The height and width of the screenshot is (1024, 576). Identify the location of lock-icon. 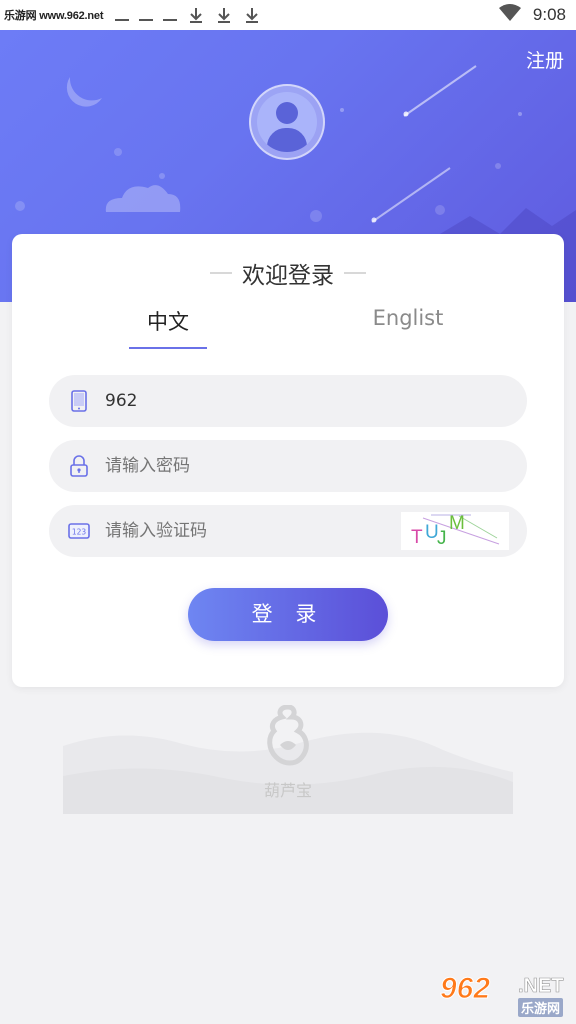
(79, 466).